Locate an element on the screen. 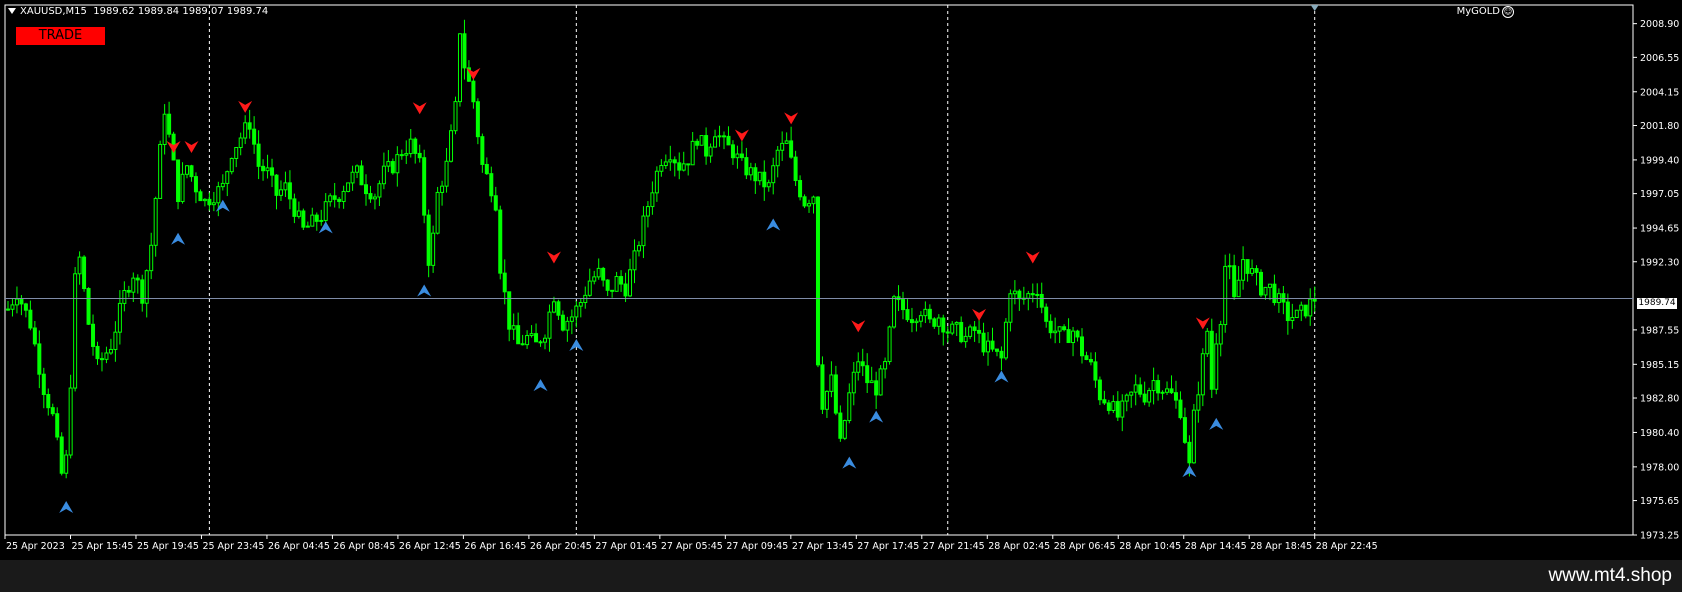  expert-advisor-label: MyGOLD ☺ is located at coordinates (1485, 12).